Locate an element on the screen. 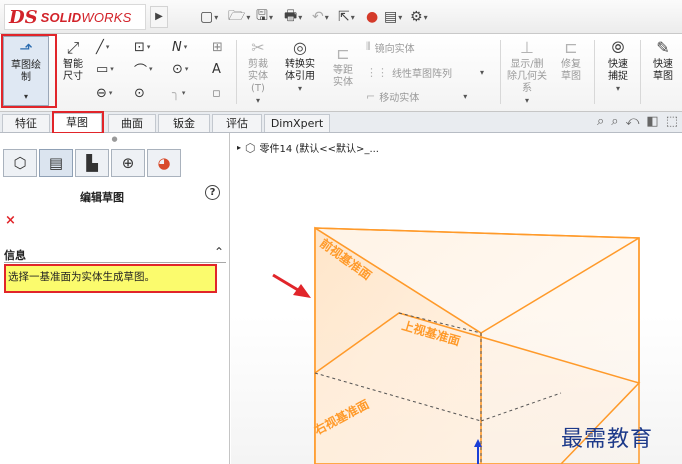  arc-tool: ⌒ ▾ is located at coordinates (143, 69).